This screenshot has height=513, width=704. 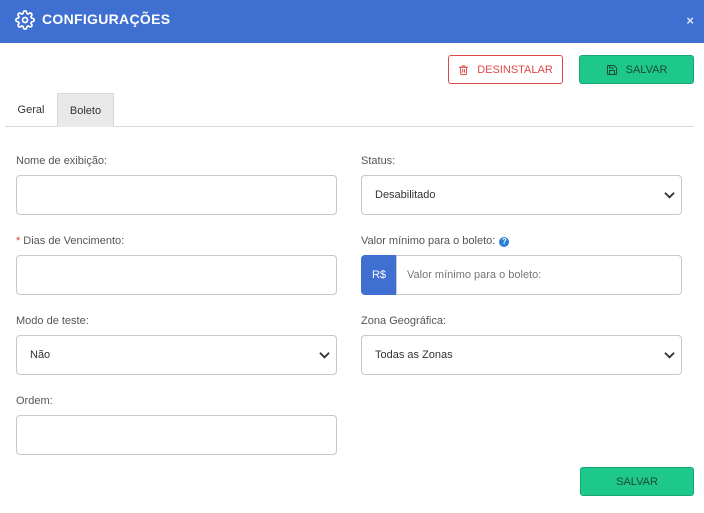 What do you see at coordinates (521, 195) in the screenshot?
I see `status-select: Desabilitado` at bounding box center [521, 195].